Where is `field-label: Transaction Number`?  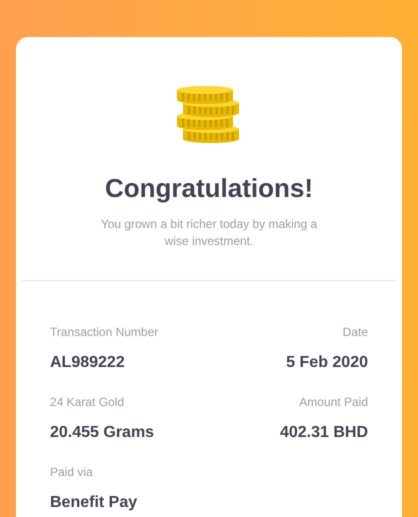
field-label: Transaction Number is located at coordinates (104, 332).